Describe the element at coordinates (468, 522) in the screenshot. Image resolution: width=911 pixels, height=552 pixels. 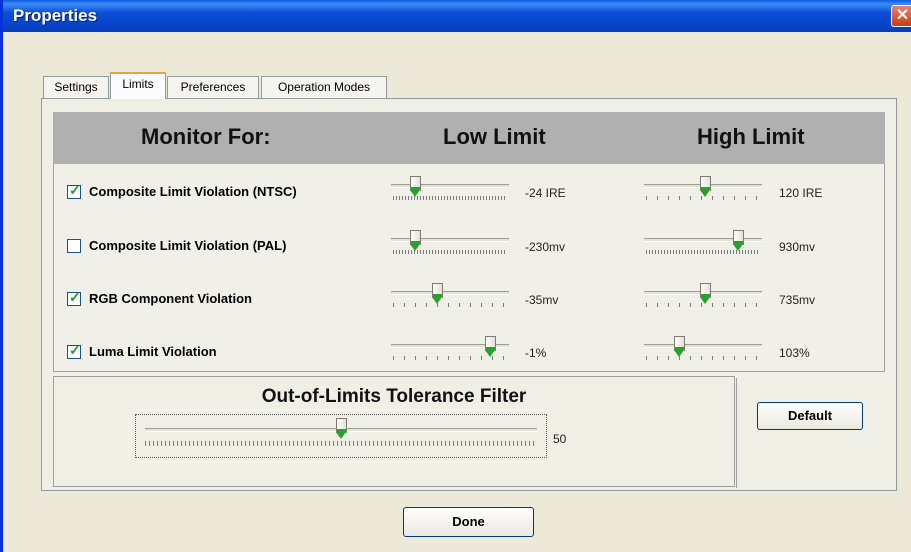
I see `done-button: Done` at that location.